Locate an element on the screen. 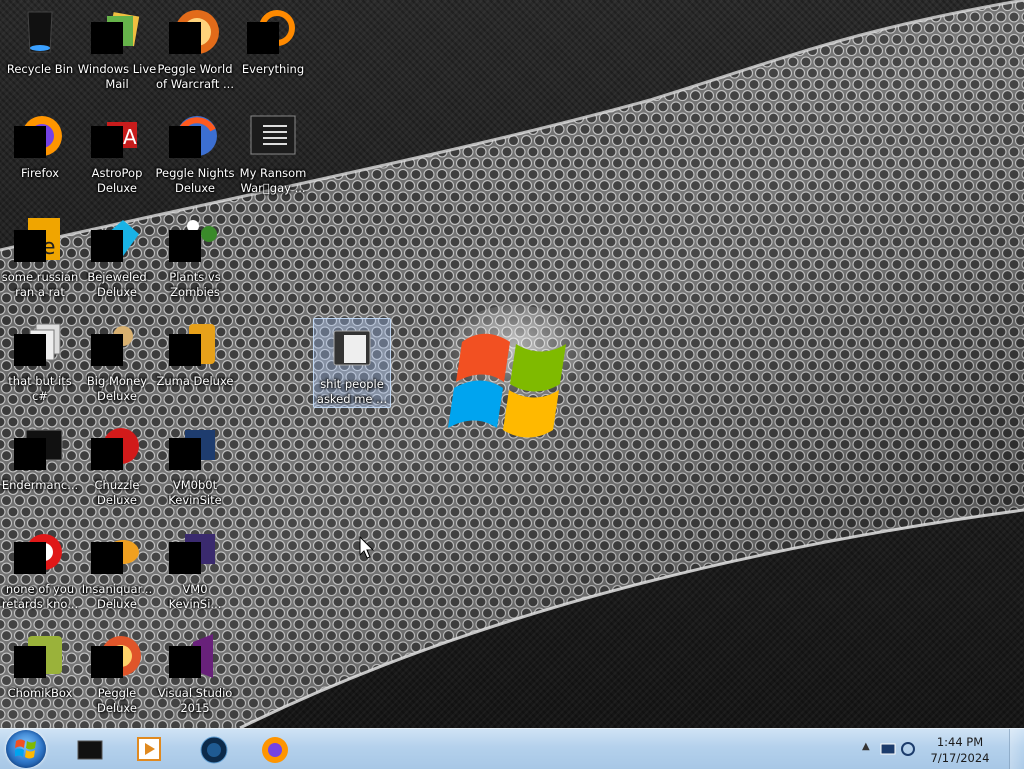 The width and height of the screenshot is (1024, 769). peggle-nights-icon is located at coordinates (194, 136).